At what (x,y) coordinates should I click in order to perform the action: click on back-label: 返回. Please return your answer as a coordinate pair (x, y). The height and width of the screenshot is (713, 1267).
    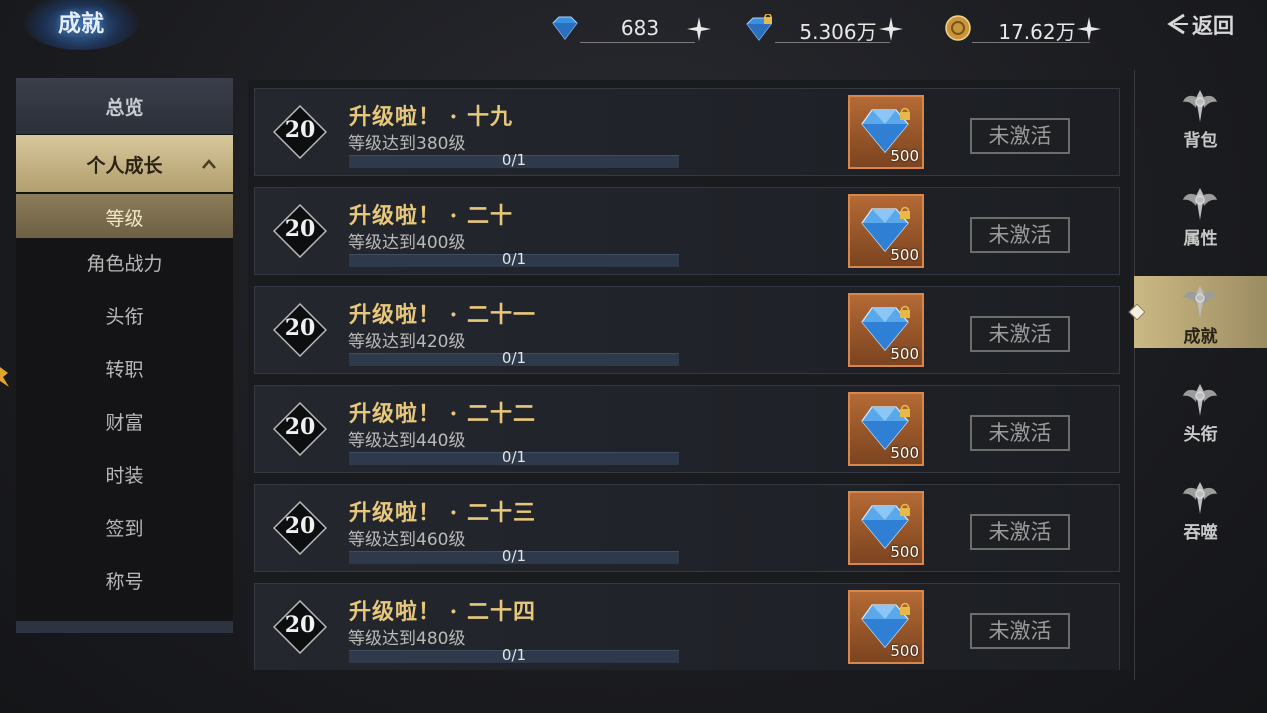
    Looking at the image, I should click on (1213, 25).